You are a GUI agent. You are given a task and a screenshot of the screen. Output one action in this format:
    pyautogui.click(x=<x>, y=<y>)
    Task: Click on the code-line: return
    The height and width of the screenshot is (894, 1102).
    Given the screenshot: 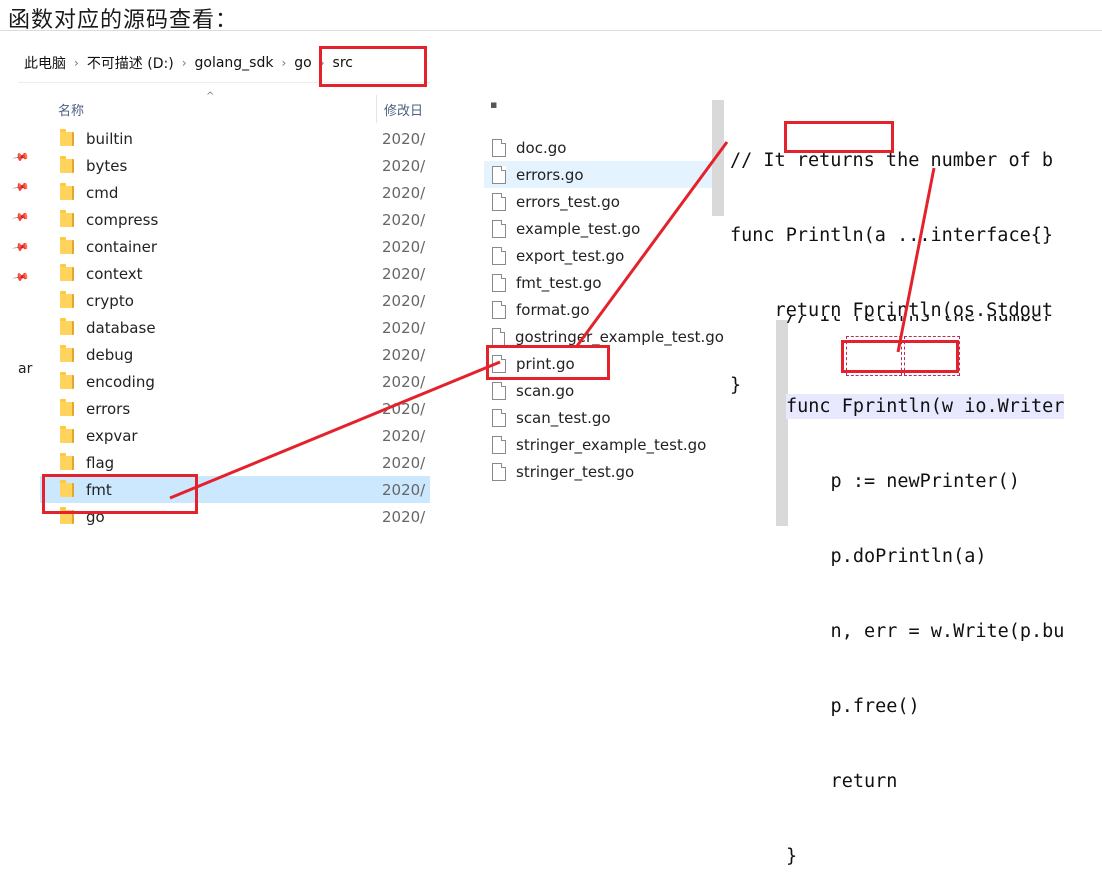 What is the action you would take?
    pyautogui.click(x=842, y=781)
    